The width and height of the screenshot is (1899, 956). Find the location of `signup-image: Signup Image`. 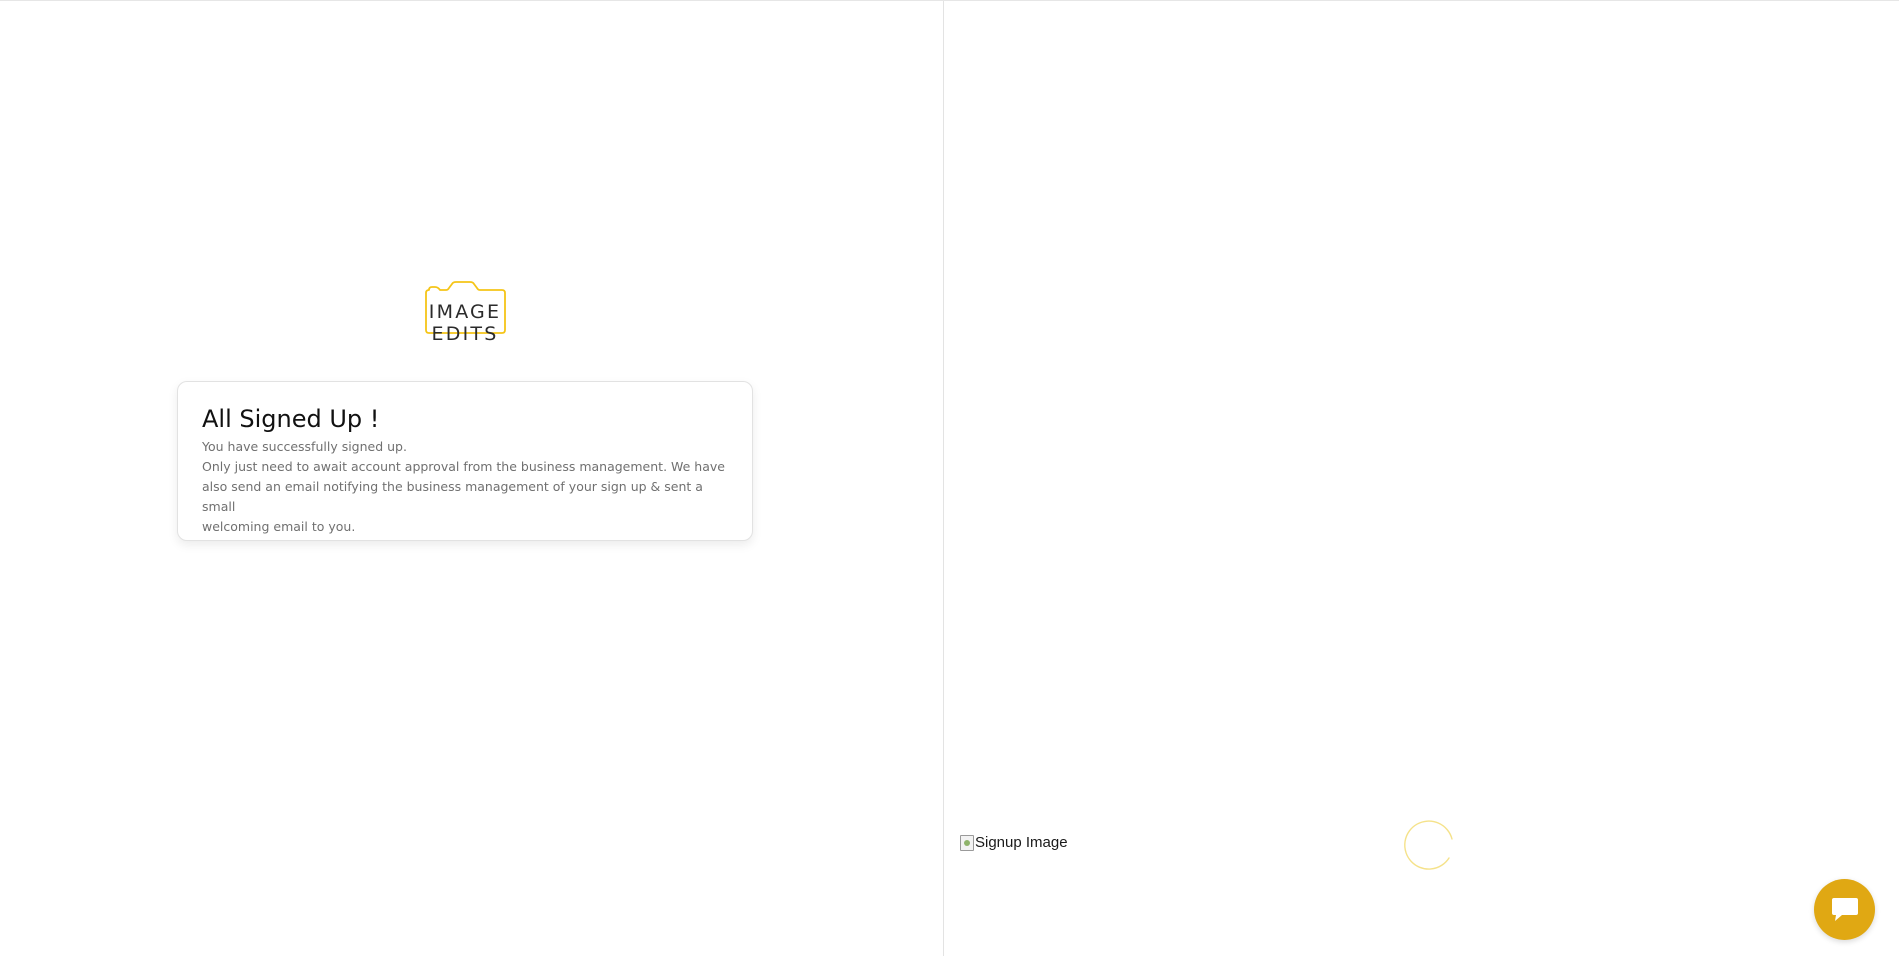

signup-image: Signup Image is located at coordinates (1014, 842).